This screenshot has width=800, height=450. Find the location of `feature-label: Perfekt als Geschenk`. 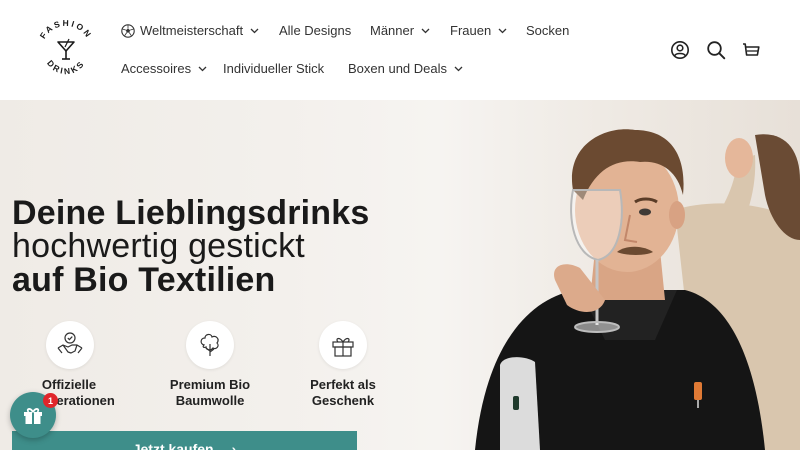

feature-label: Perfekt als Geschenk is located at coordinates (343, 392).